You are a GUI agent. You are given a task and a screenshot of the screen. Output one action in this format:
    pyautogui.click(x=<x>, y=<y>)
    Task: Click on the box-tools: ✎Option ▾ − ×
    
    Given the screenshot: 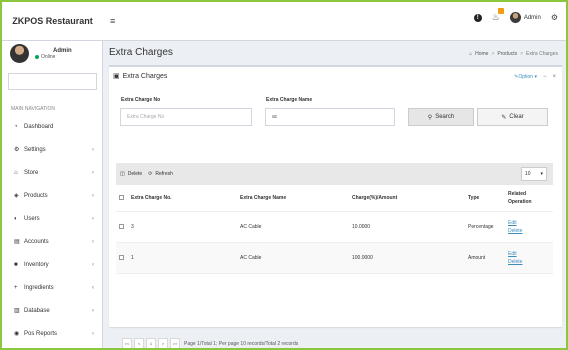 What is the action you would take?
    pyautogui.click(x=535, y=77)
    